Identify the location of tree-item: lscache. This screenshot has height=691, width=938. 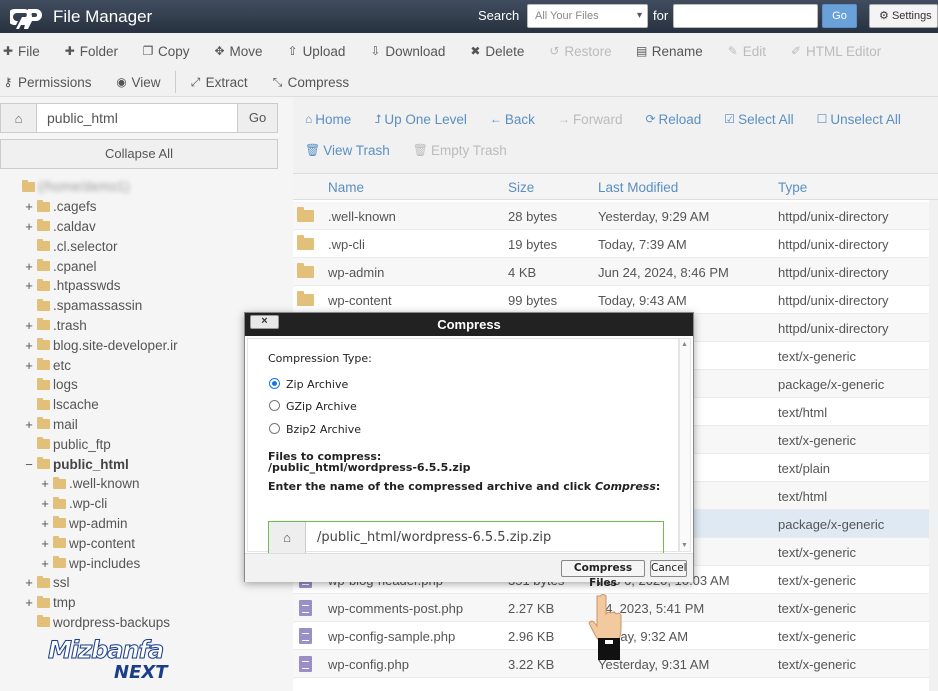
(142, 405).